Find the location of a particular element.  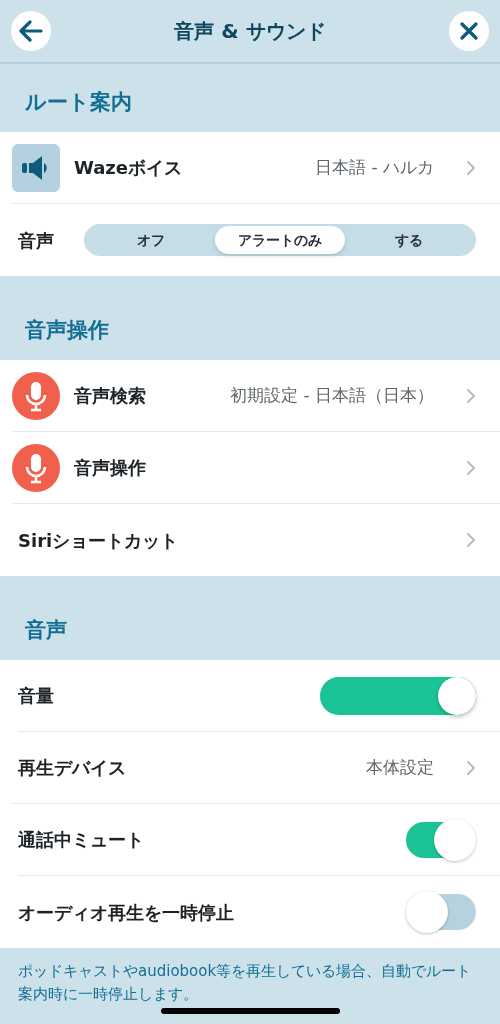

row-label: Wazeボイス is located at coordinates (128, 168).